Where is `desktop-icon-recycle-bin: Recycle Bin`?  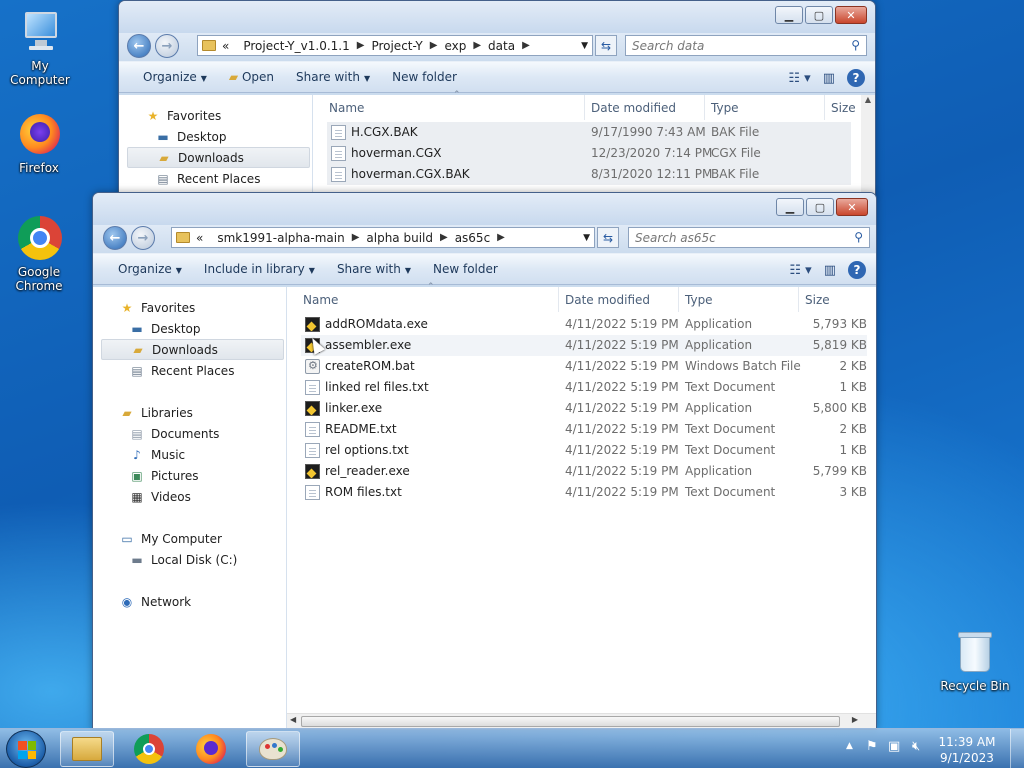 desktop-icon-recycle-bin: Recycle Bin is located at coordinates (975, 661).